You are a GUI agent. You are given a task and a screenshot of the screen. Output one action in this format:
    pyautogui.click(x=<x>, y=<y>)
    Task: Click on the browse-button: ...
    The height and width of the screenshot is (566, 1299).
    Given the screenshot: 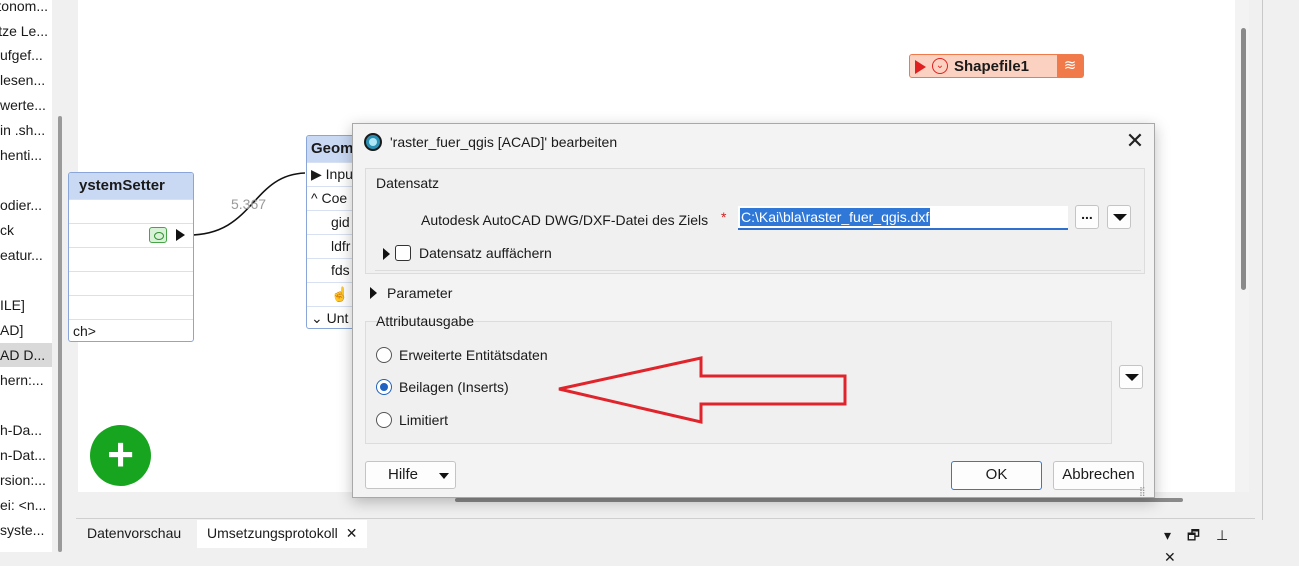 What is the action you would take?
    pyautogui.click(x=1087, y=217)
    